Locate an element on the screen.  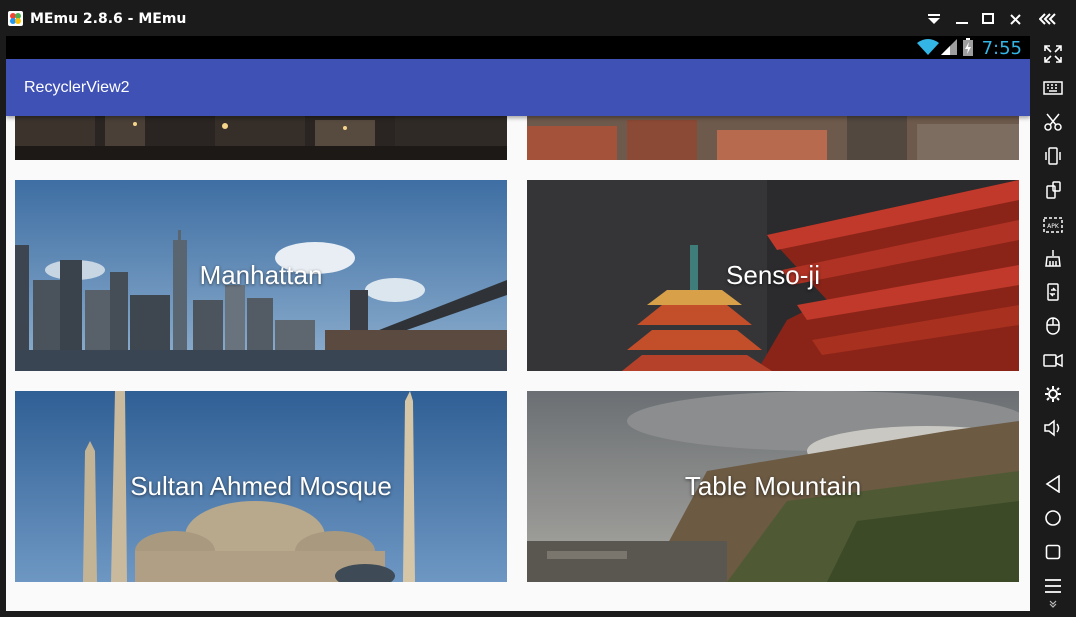
maximize-button is located at coordinates (988, 19).